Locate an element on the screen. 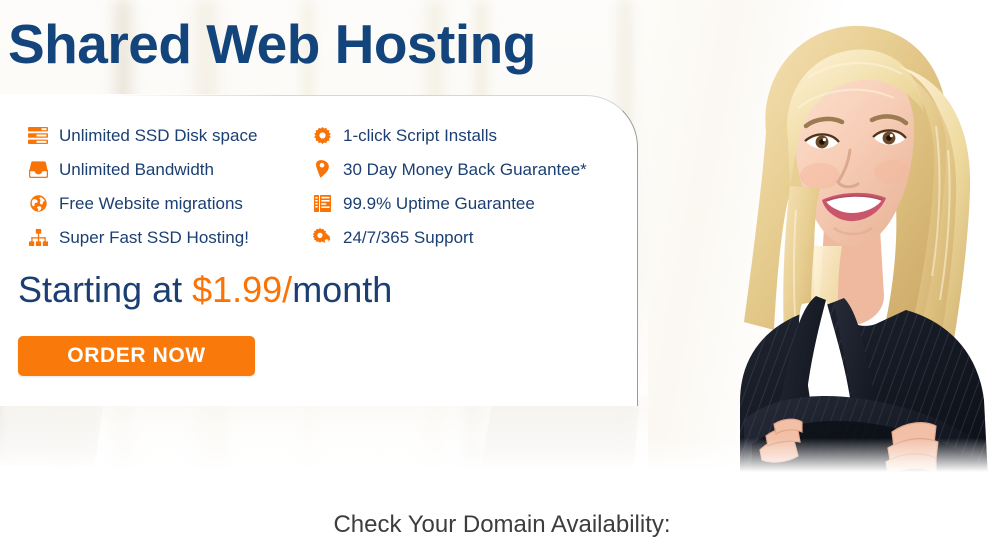 The height and width of the screenshot is (549, 1004). order-now-button: ORDER NOW is located at coordinates (136, 356).